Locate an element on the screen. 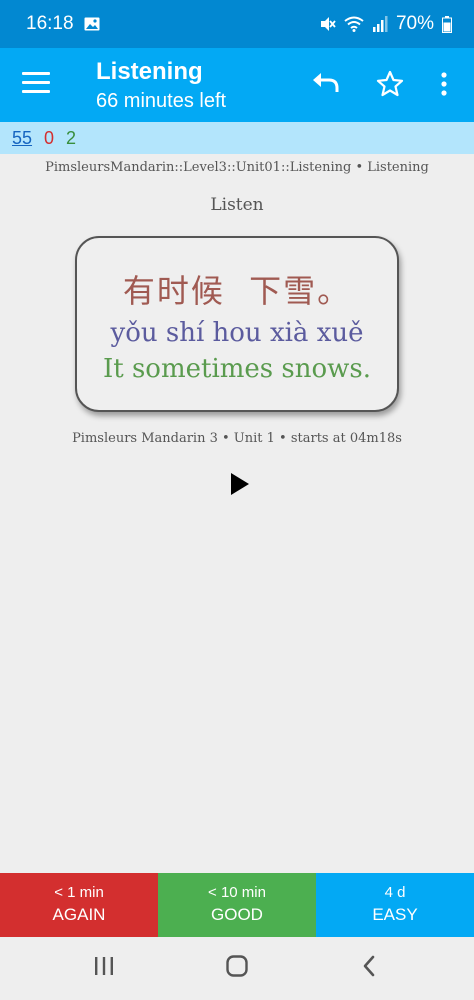 This screenshot has width=474, height=1000. card-counts: 55 0 2 is located at coordinates (237, 138).